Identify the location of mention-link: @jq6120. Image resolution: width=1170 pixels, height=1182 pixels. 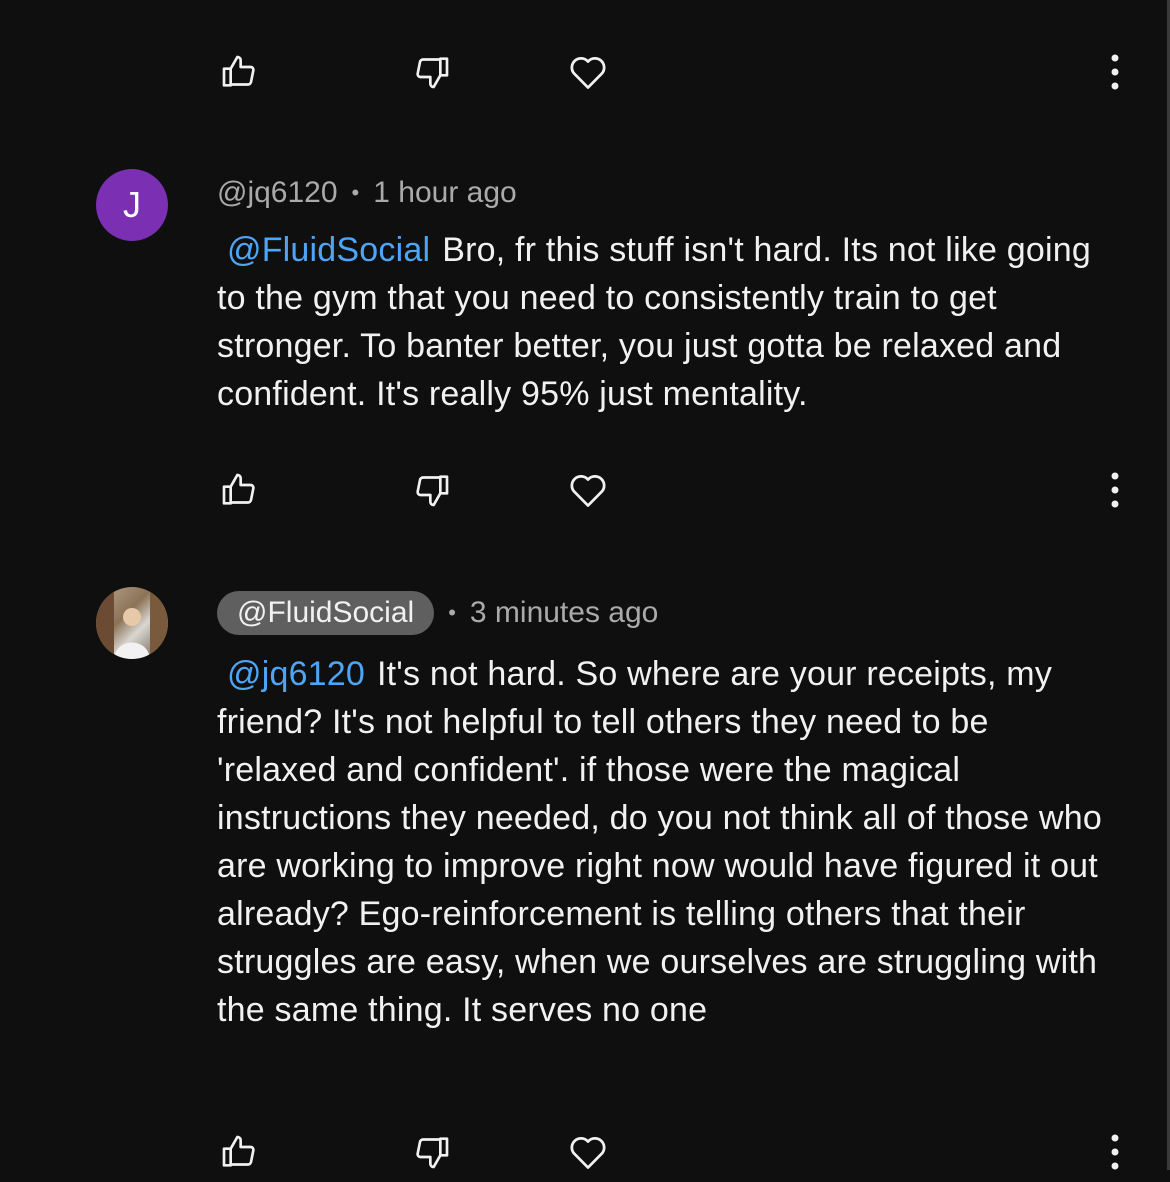
(296, 674).